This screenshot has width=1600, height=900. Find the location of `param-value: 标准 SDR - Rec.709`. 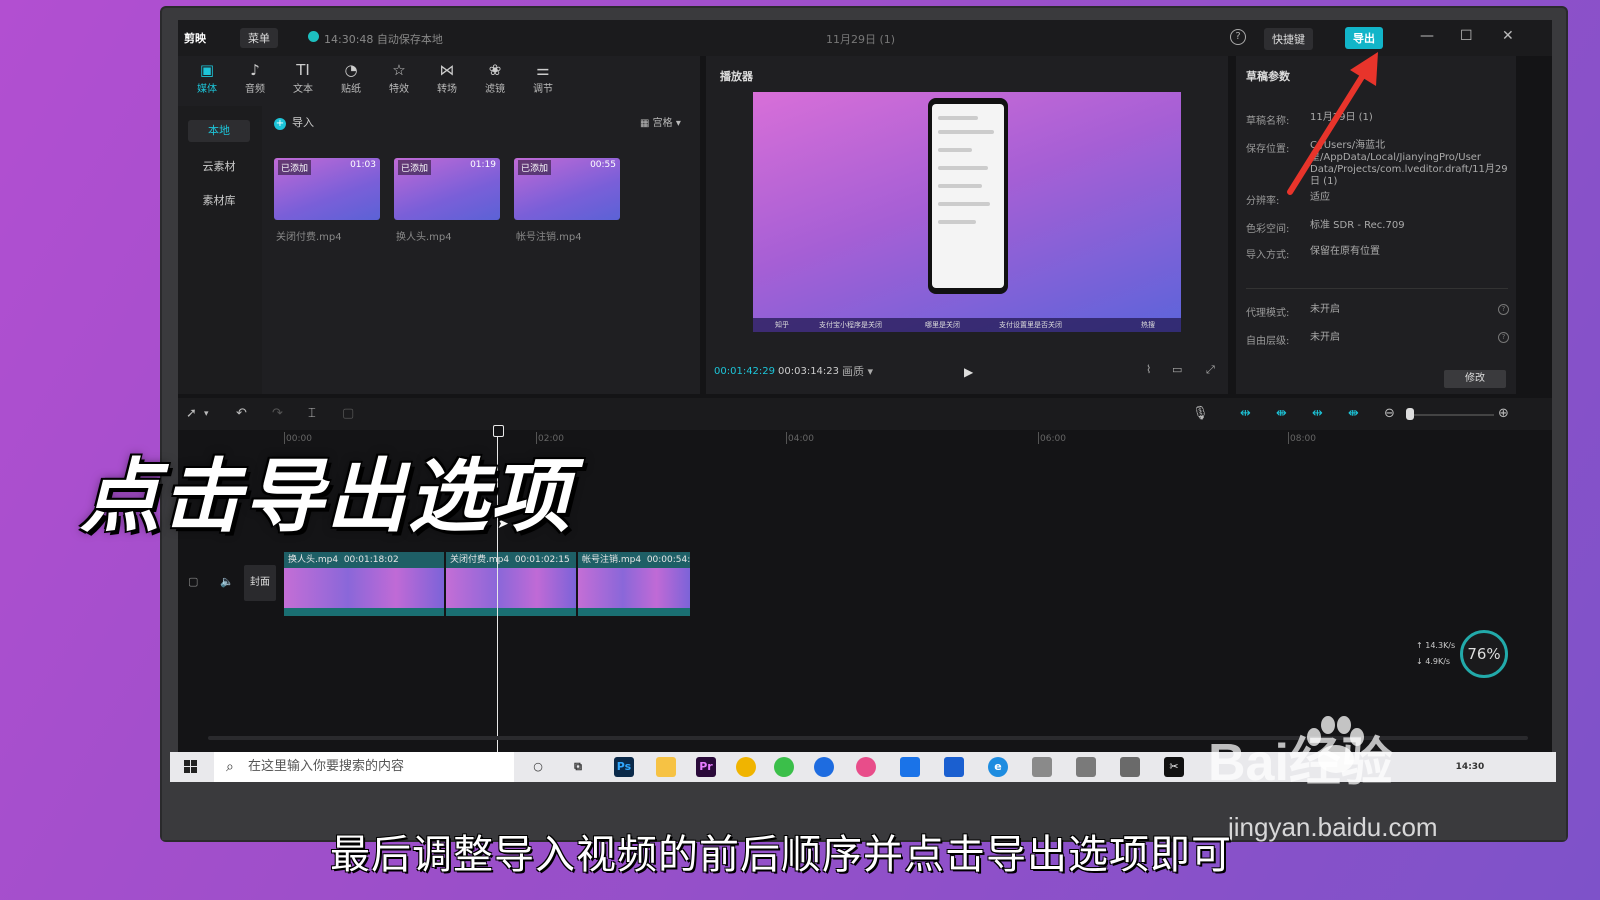

param-value: 标准 SDR - Rec.709 is located at coordinates (1357, 225).